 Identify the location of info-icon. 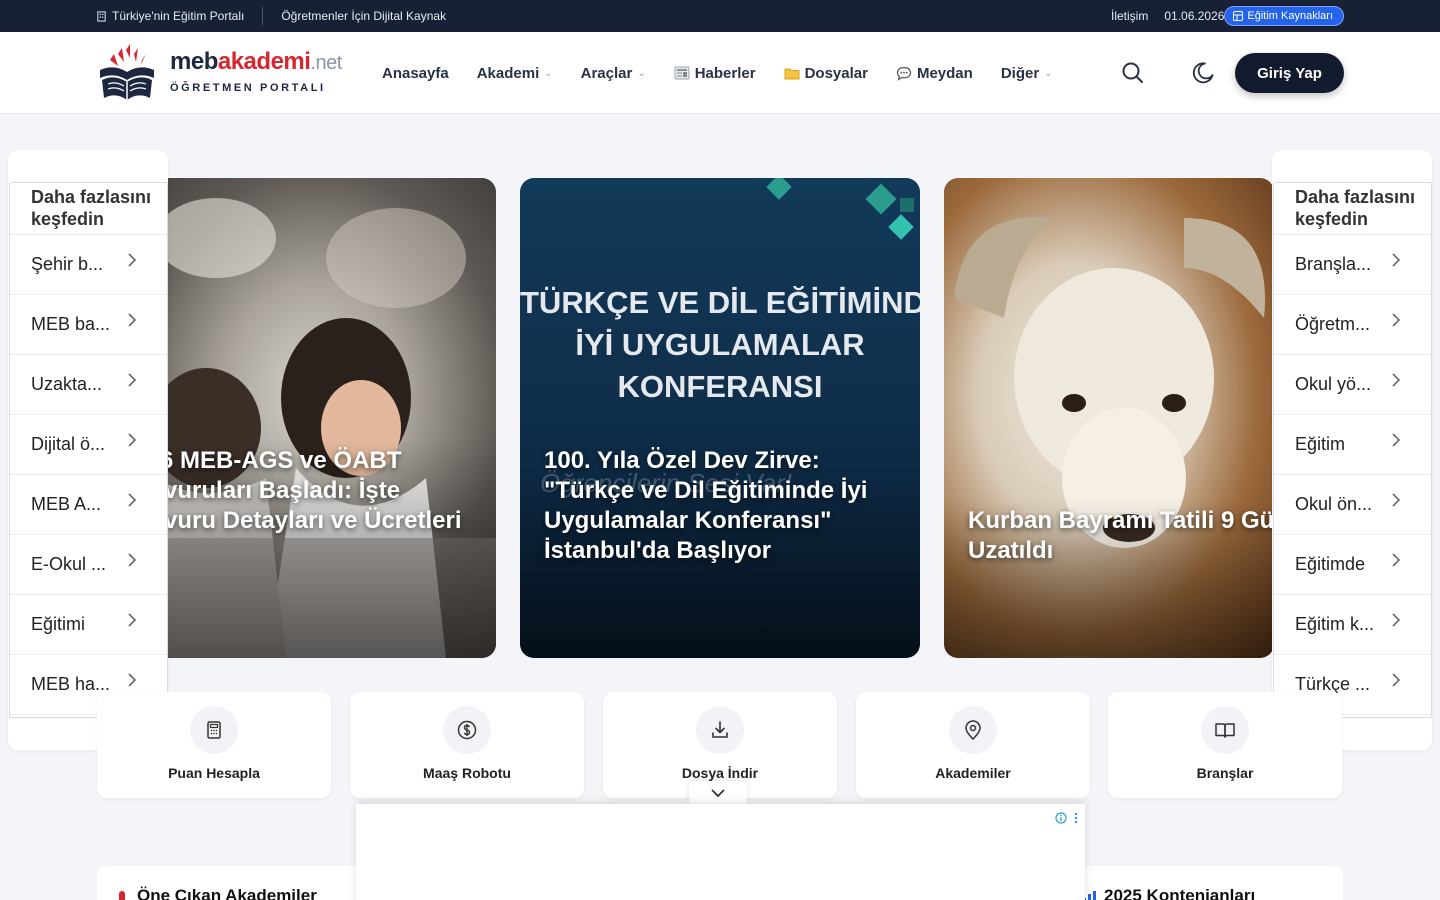
(1061, 818).